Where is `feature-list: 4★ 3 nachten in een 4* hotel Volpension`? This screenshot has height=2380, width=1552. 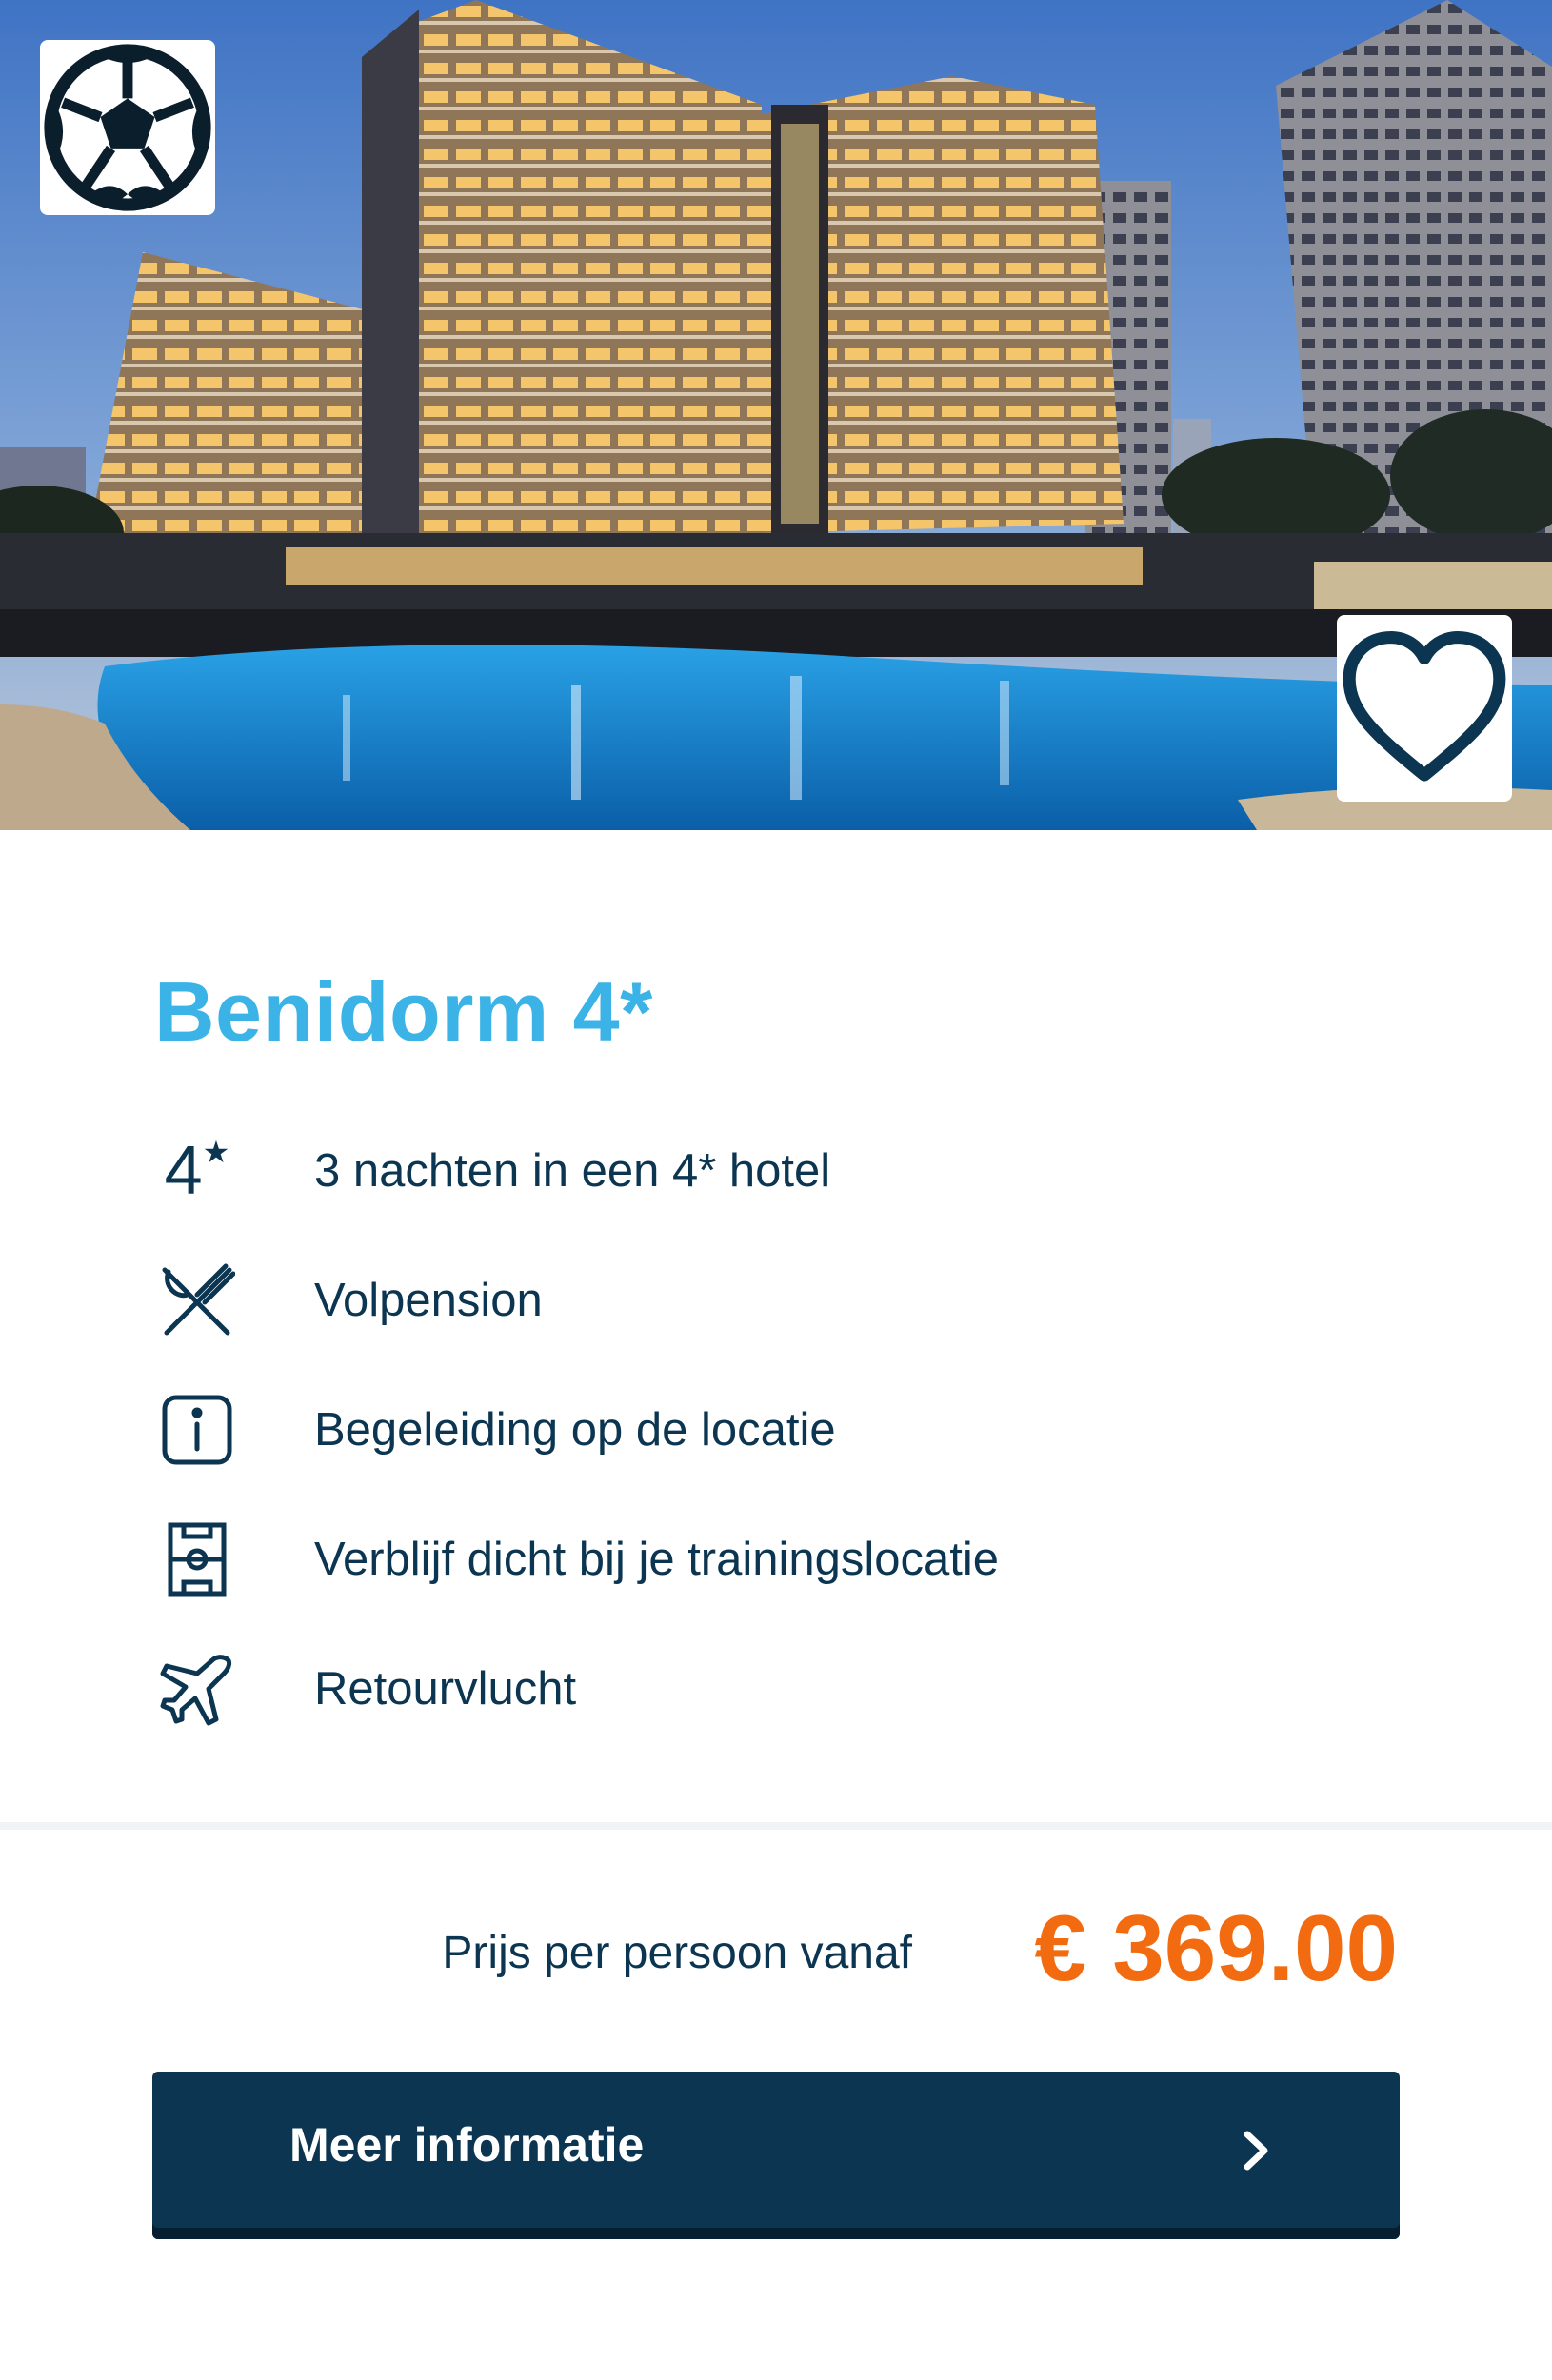
feature-list: 4★ 3 nachten in een 4* hotel Volpension is located at coordinates (577, 1430).